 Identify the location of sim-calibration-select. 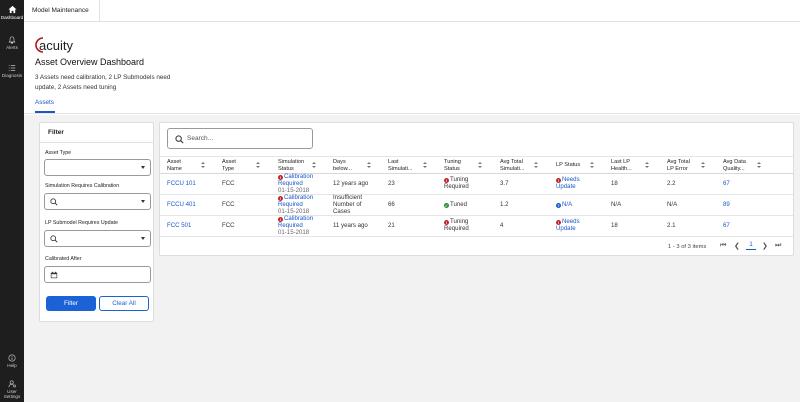
(97, 201).